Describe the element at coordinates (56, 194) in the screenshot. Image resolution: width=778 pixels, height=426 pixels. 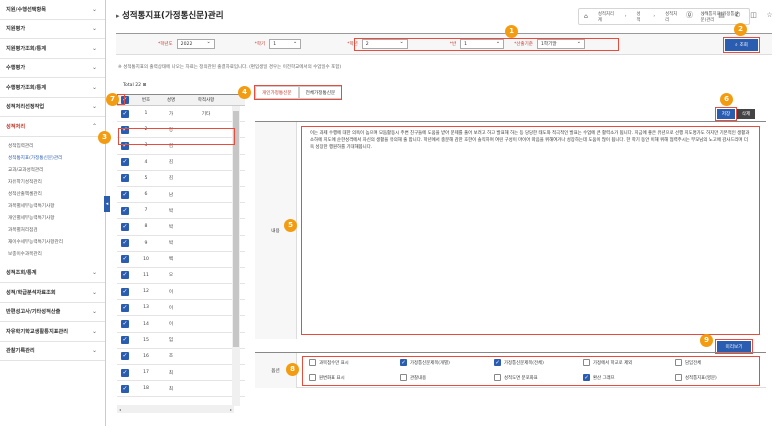
I see `submenu-item: 성적산출엑셀관리` at that location.